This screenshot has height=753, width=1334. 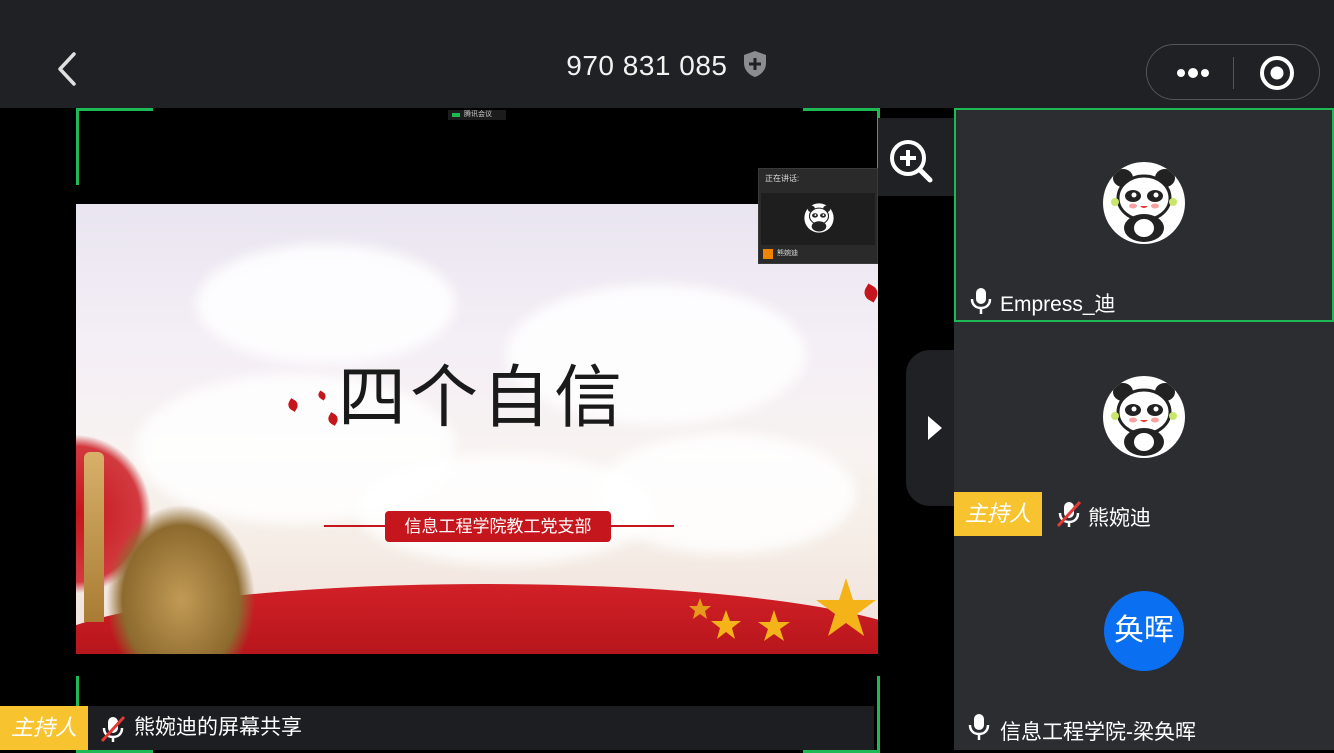 What do you see at coordinates (498, 526) in the screenshot?
I see `slide-subtitle: 信息工程学院教工党支部` at bounding box center [498, 526].